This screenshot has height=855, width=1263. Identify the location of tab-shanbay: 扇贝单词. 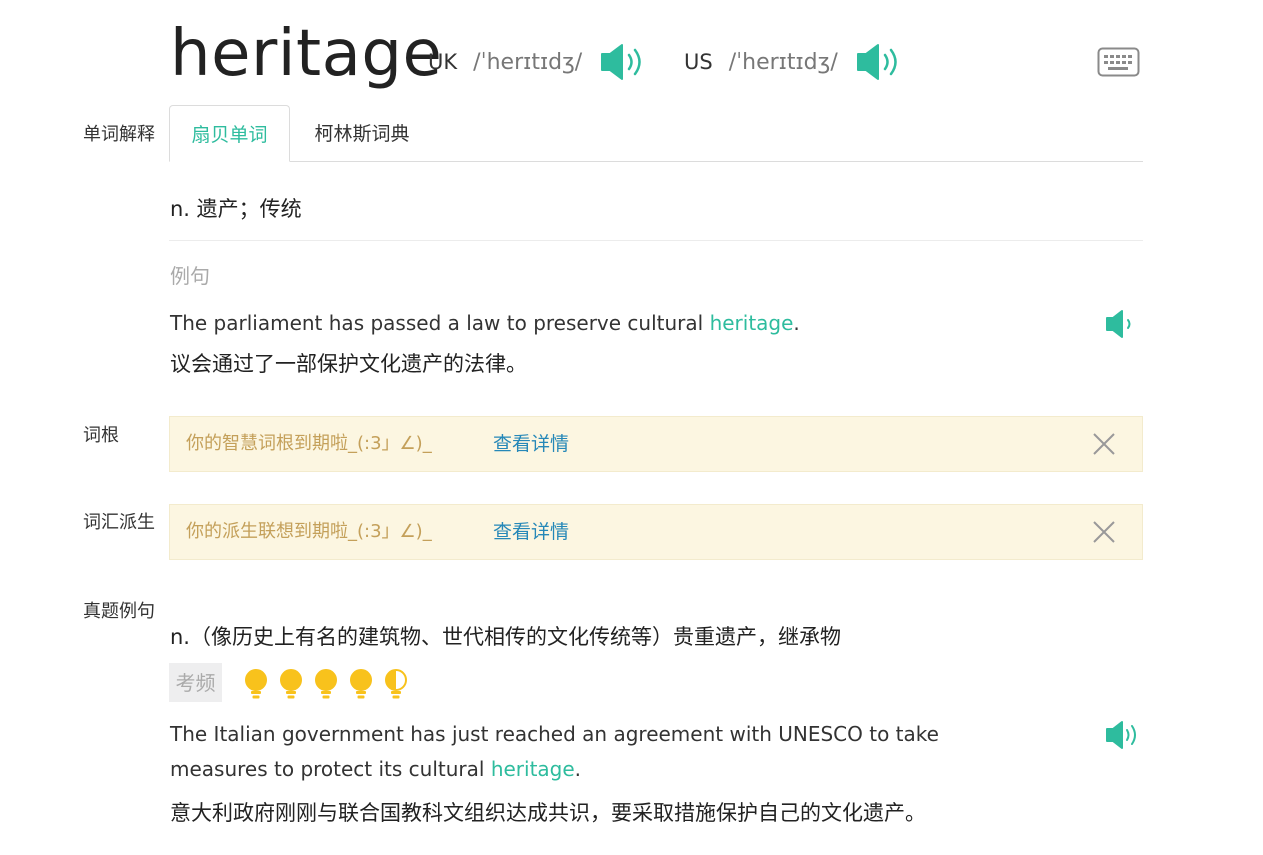
(229, 133).